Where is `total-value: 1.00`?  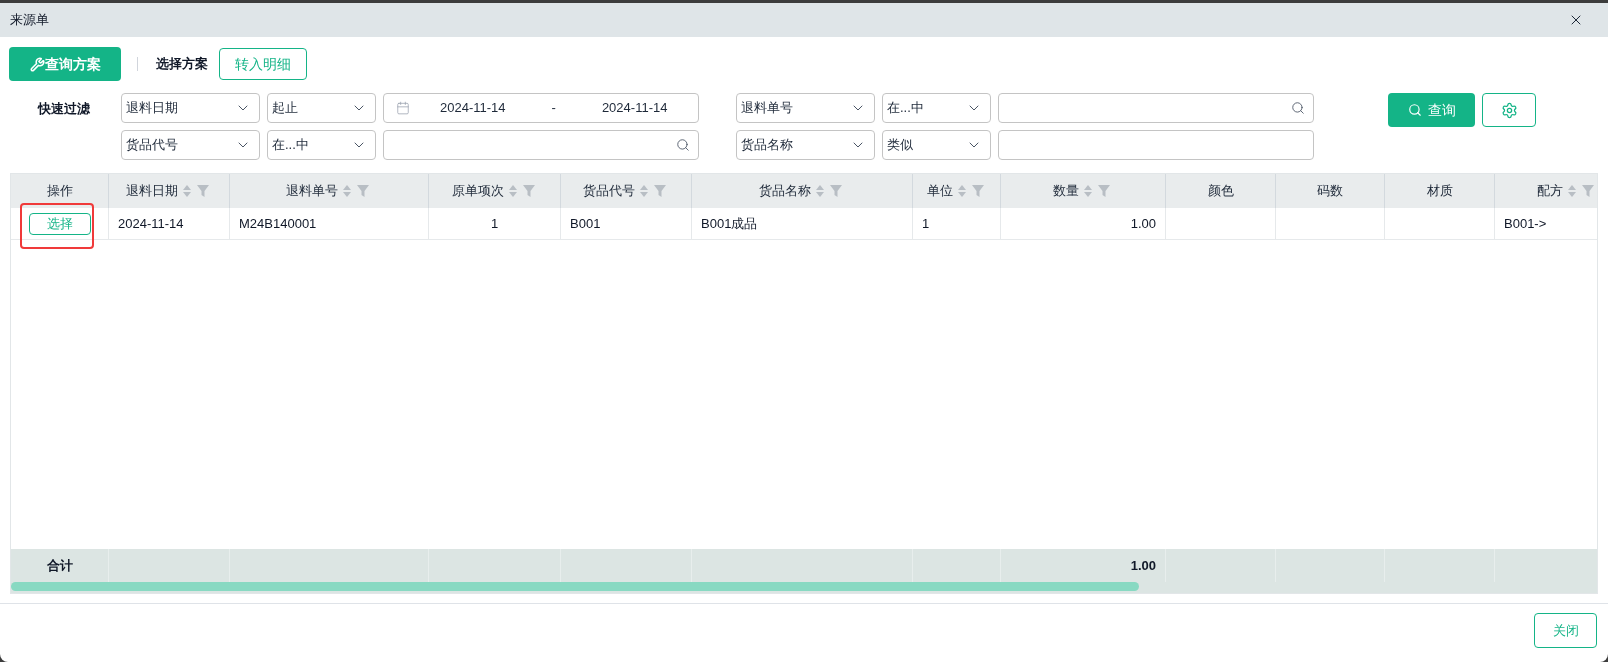 total-value: 1.00 is located at coordinates (1143, 565).